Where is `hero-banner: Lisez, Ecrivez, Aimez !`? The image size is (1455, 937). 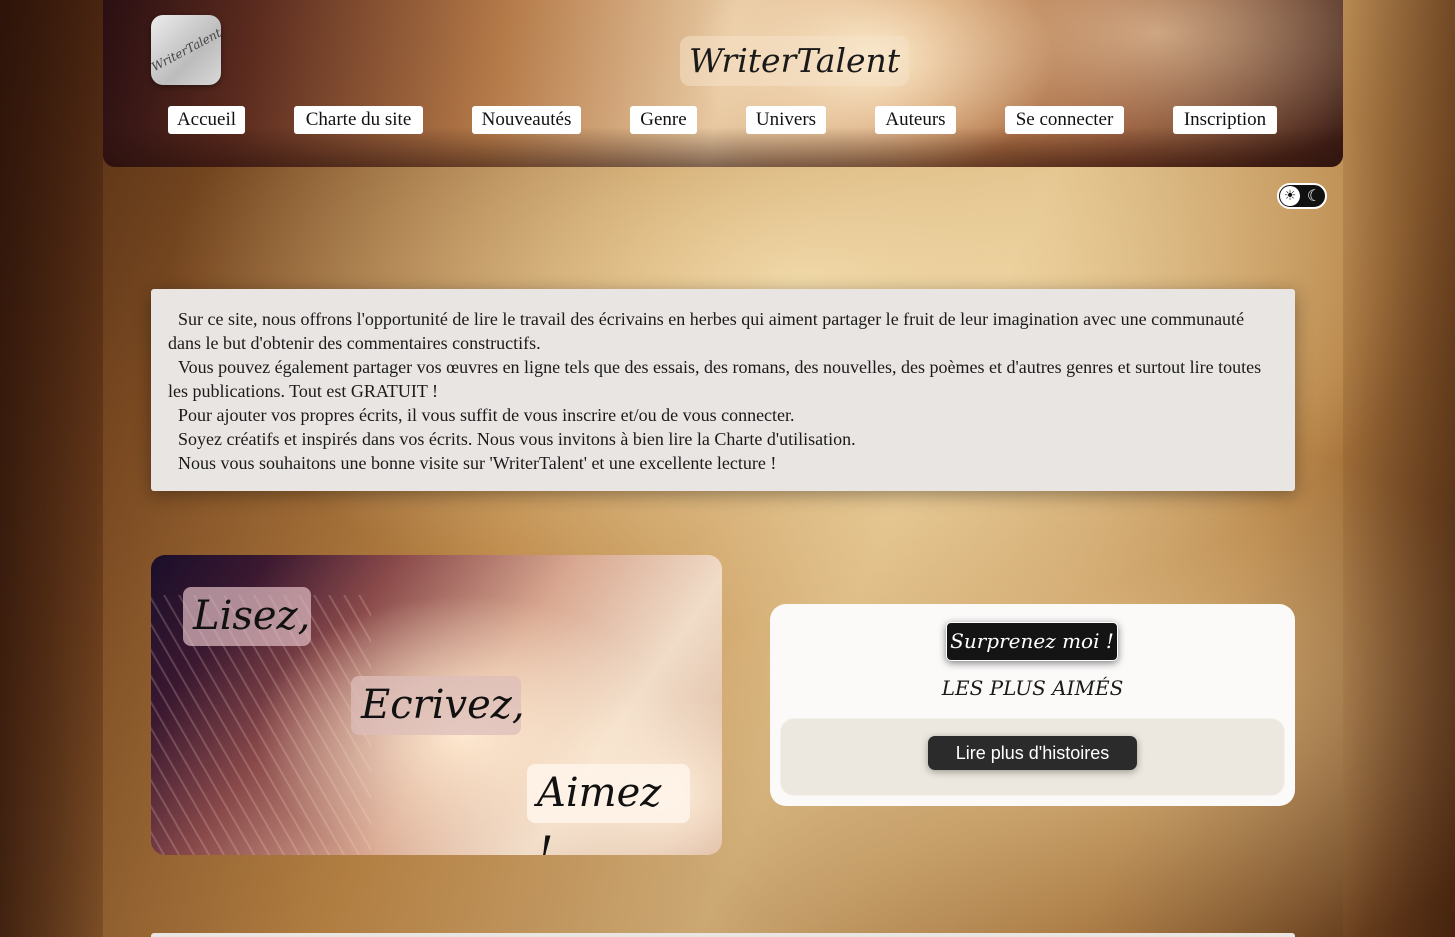
hero-banner: Lisez, Ecrivez, Aimez ! is located at coordinates (436, 705).